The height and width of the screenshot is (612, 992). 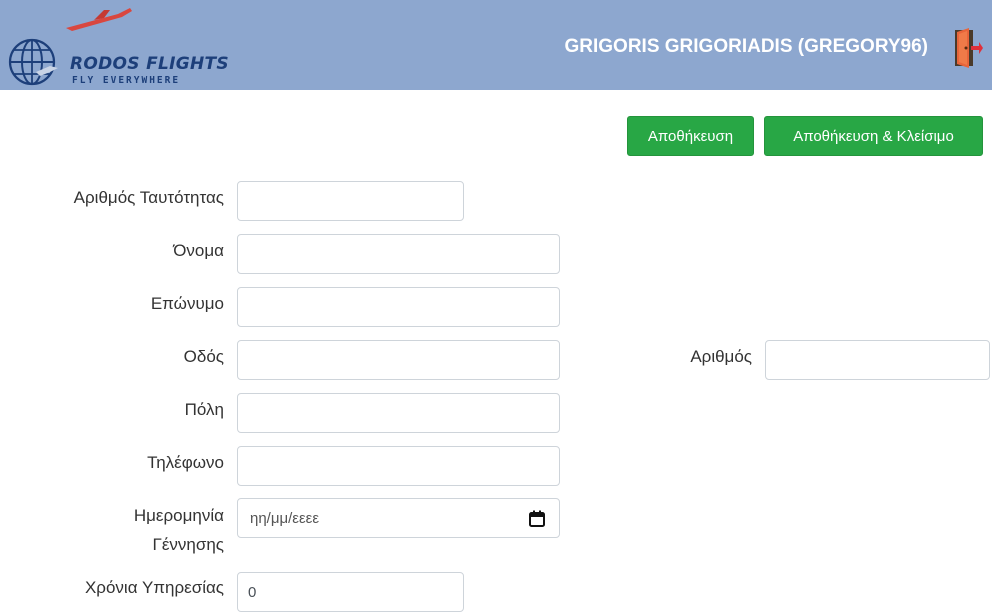 I want to click on globe-icon, so click(x=33, y=62).